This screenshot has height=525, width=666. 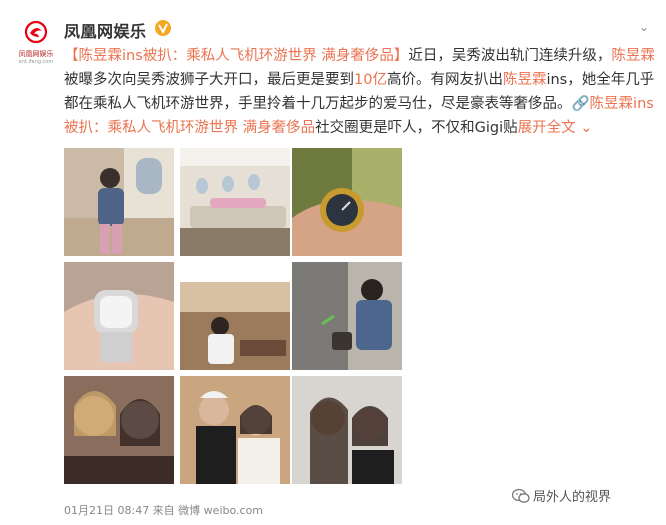 I want to click on logo-text: 凤凰网娱乐, so click(x=36, y=54).